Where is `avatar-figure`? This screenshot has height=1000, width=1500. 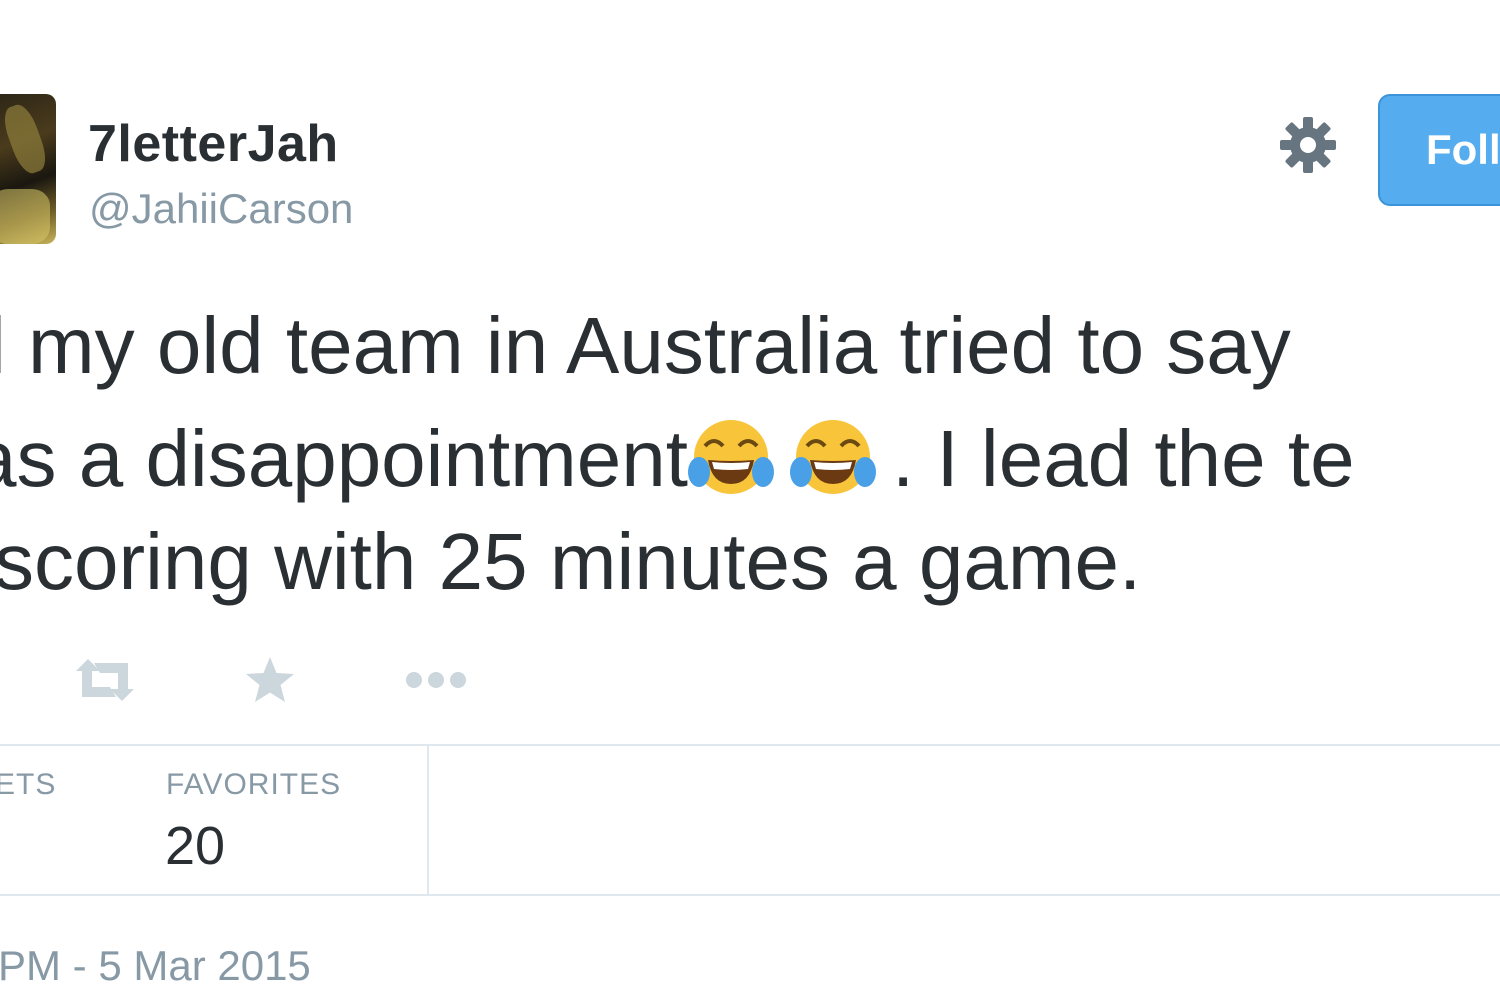 avatar-figure is located at coordinates (26, 139).